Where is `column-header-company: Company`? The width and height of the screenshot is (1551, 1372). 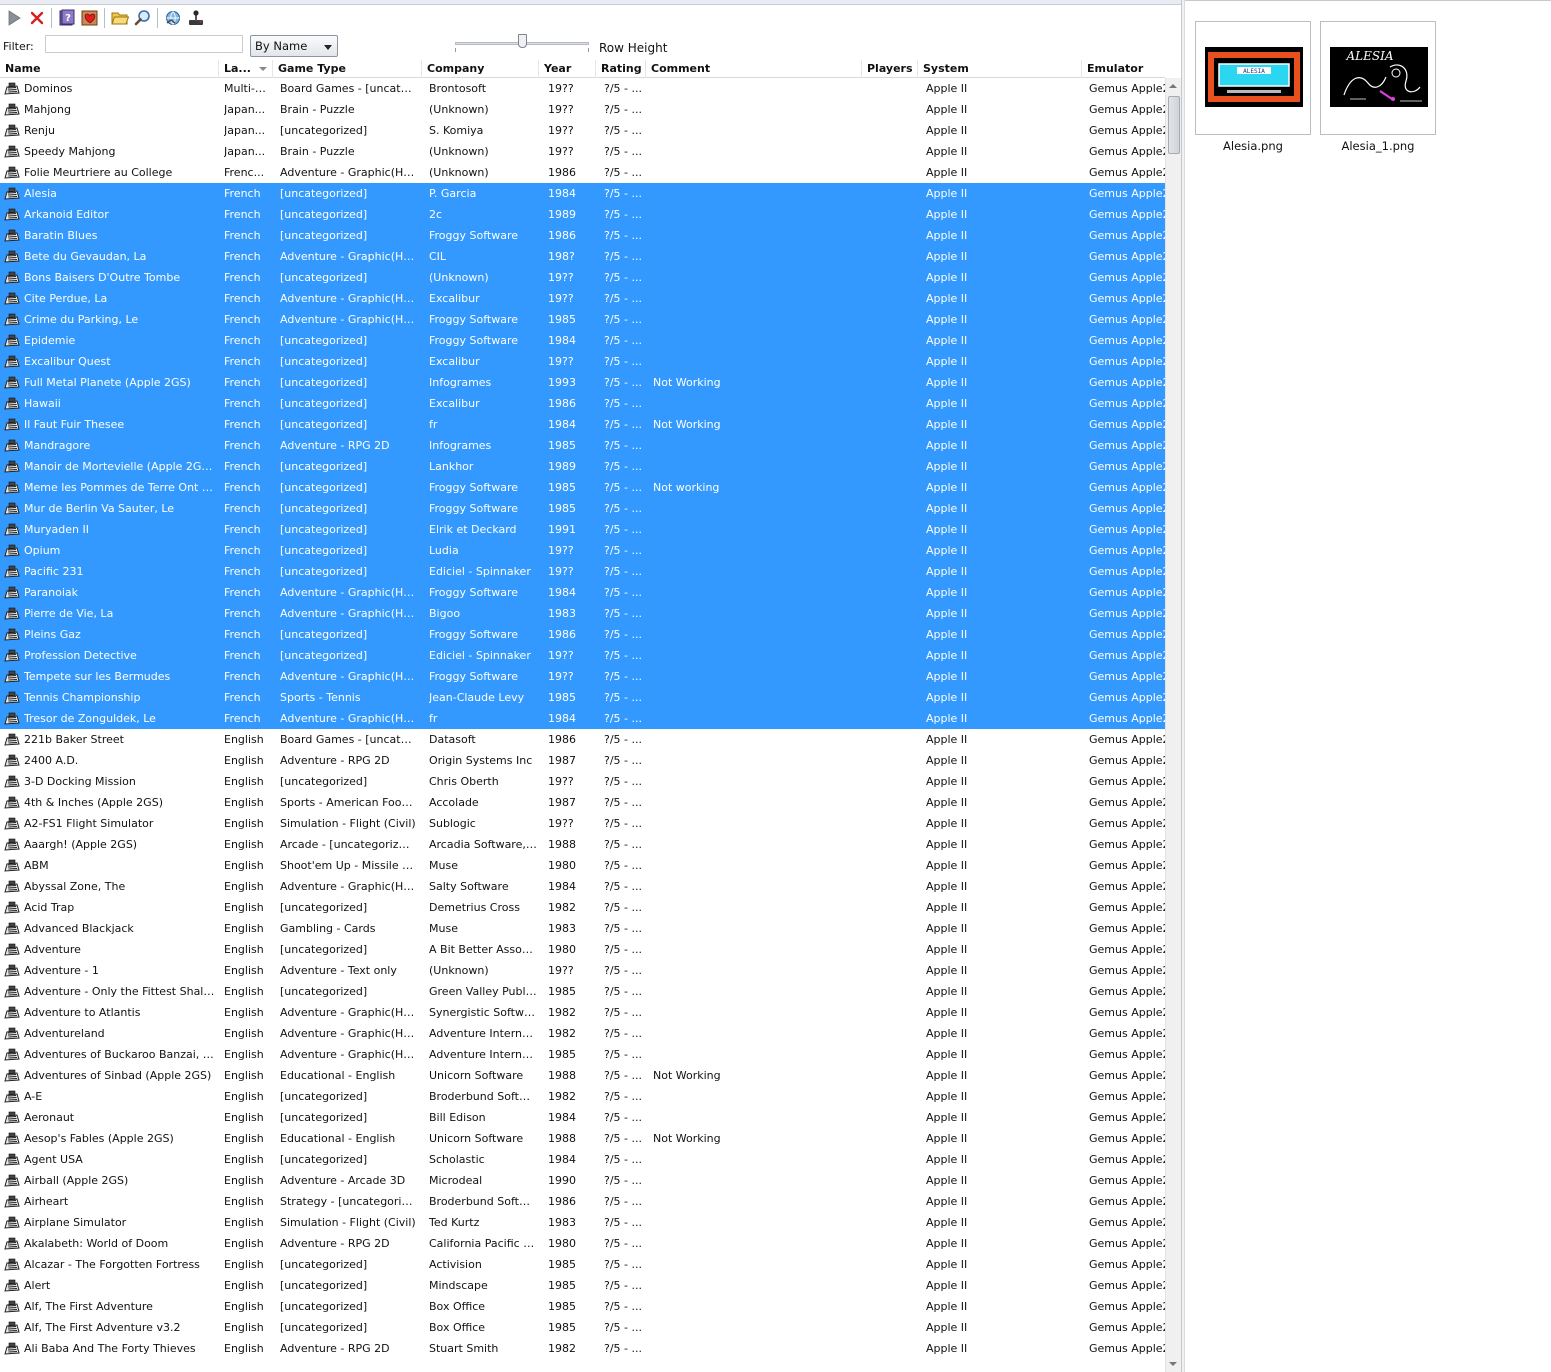
column-header-company: Company is located at coordinates (480, 69).